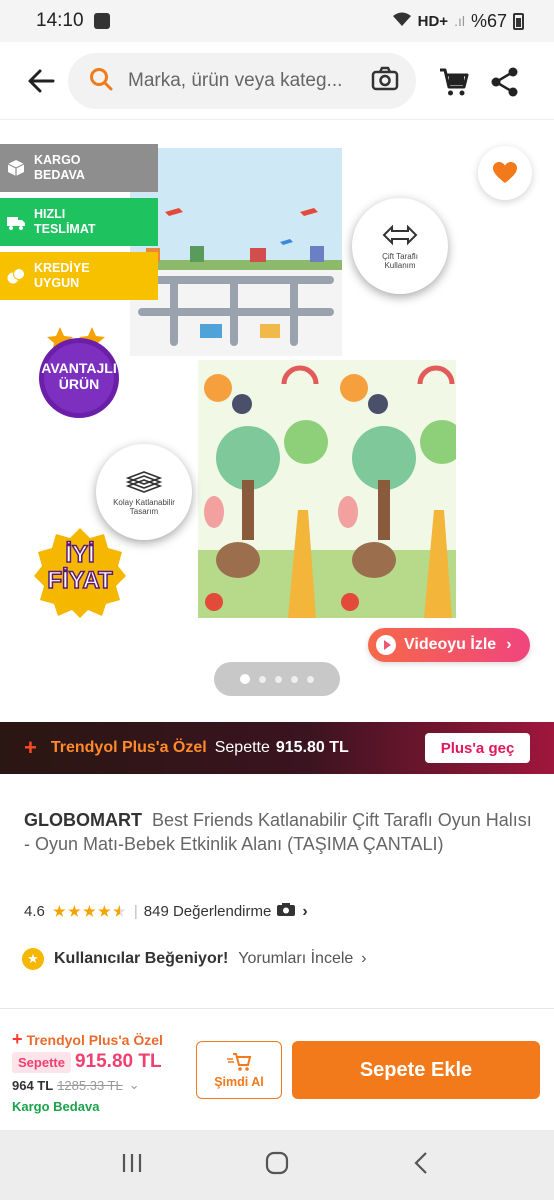 This screenshot has width=554, height=1200. I want to click on watch-video-label: Videoyu İzle, so click(450, 644).